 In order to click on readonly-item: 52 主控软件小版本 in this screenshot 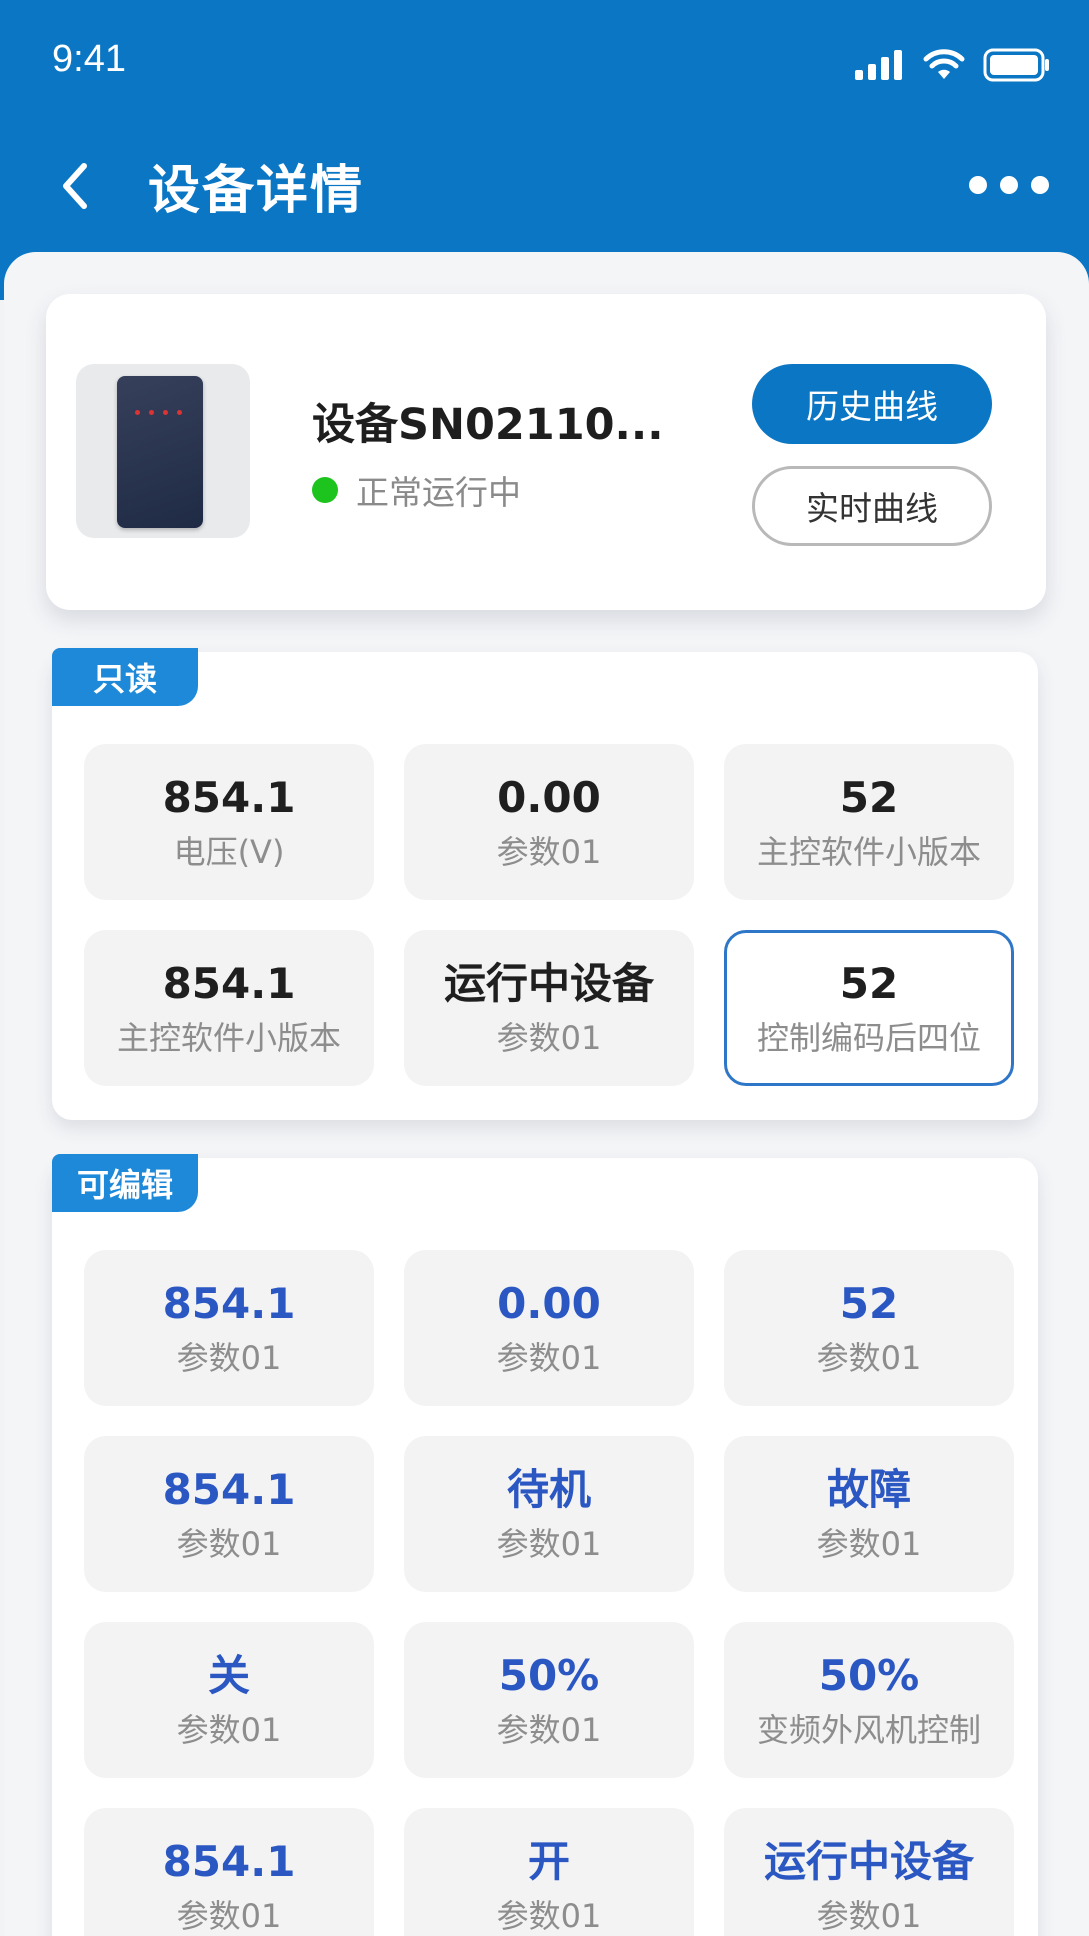, I will do `click(869, 822)`.